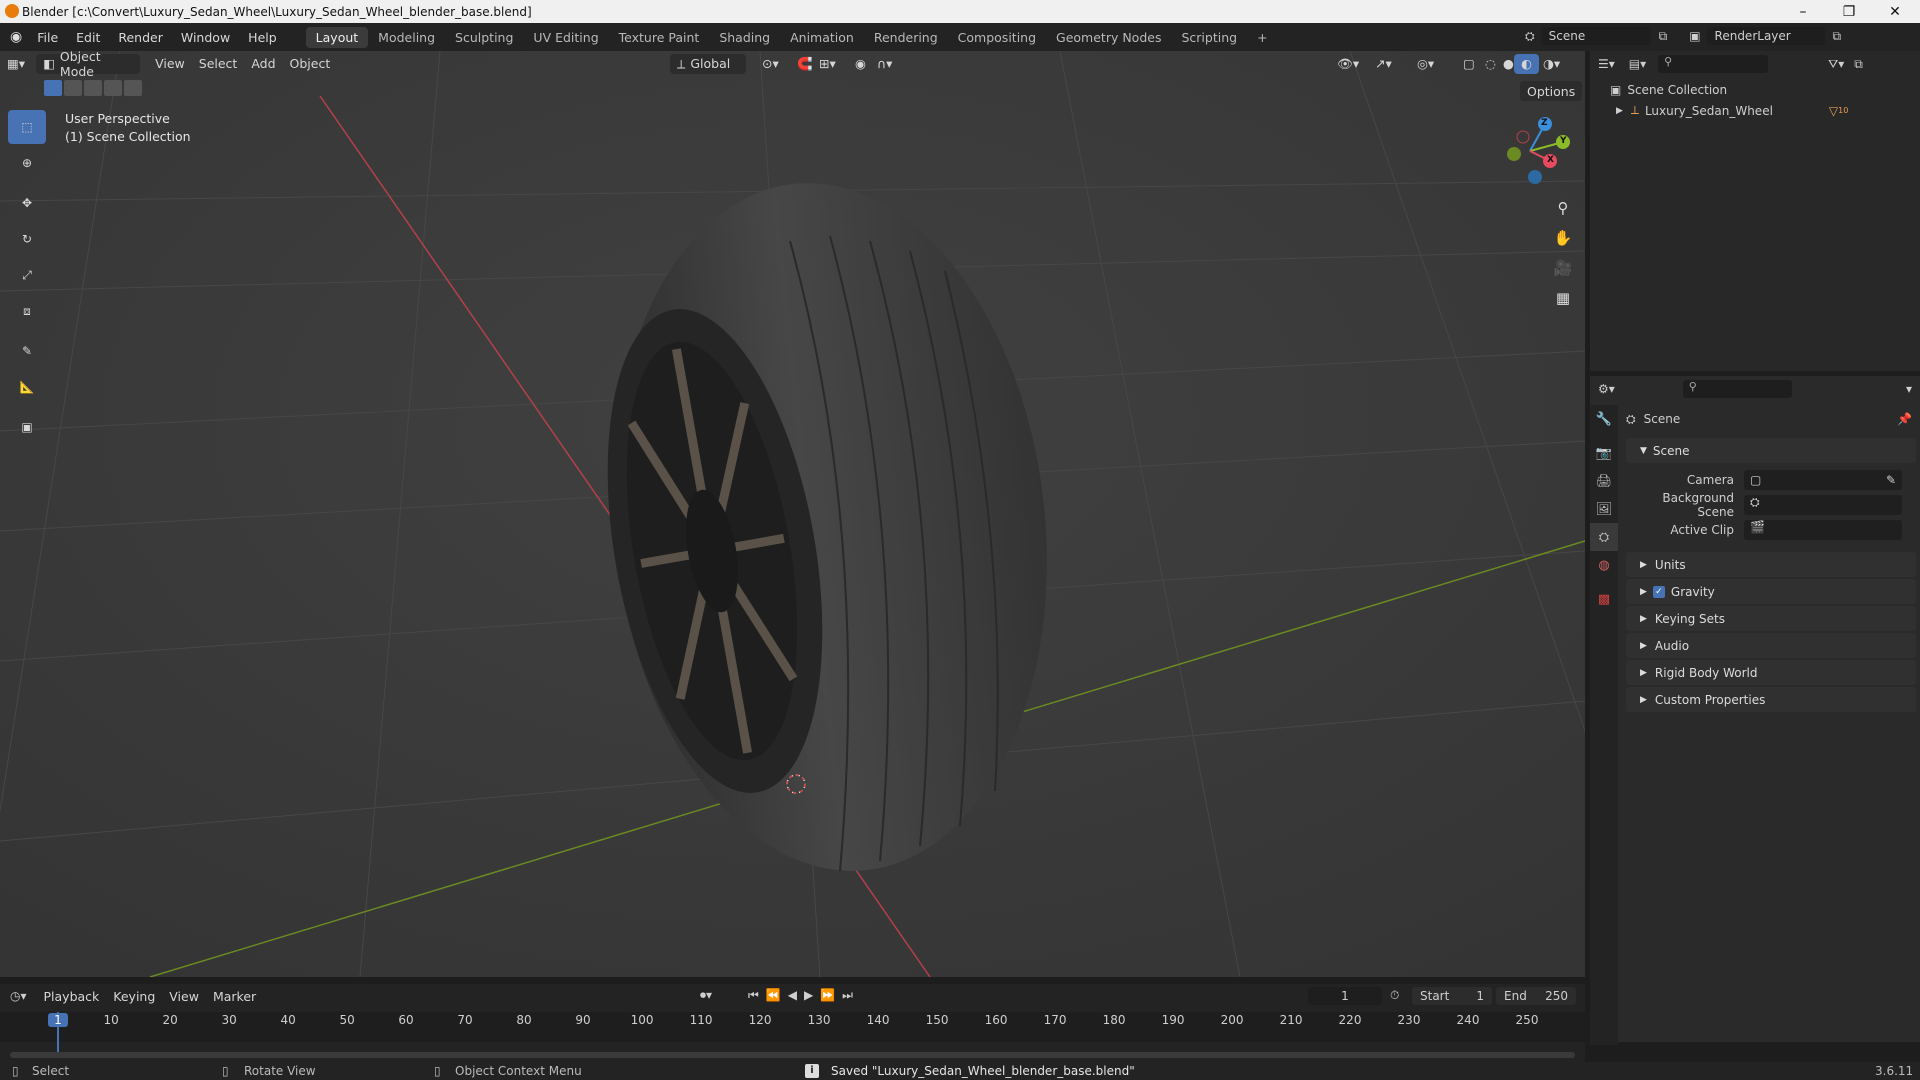 The image size is (1920, 1080). I want to click on select-menu: Select, so click(218, 64).